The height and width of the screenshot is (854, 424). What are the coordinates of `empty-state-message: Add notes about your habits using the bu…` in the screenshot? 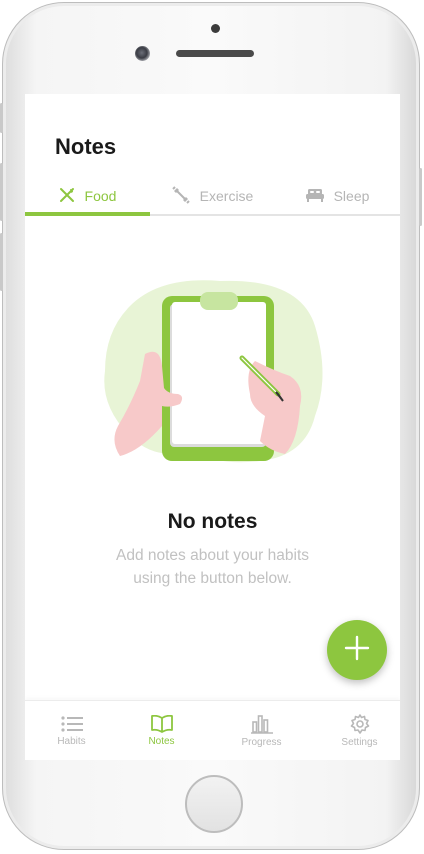 It's located at (212, 567).